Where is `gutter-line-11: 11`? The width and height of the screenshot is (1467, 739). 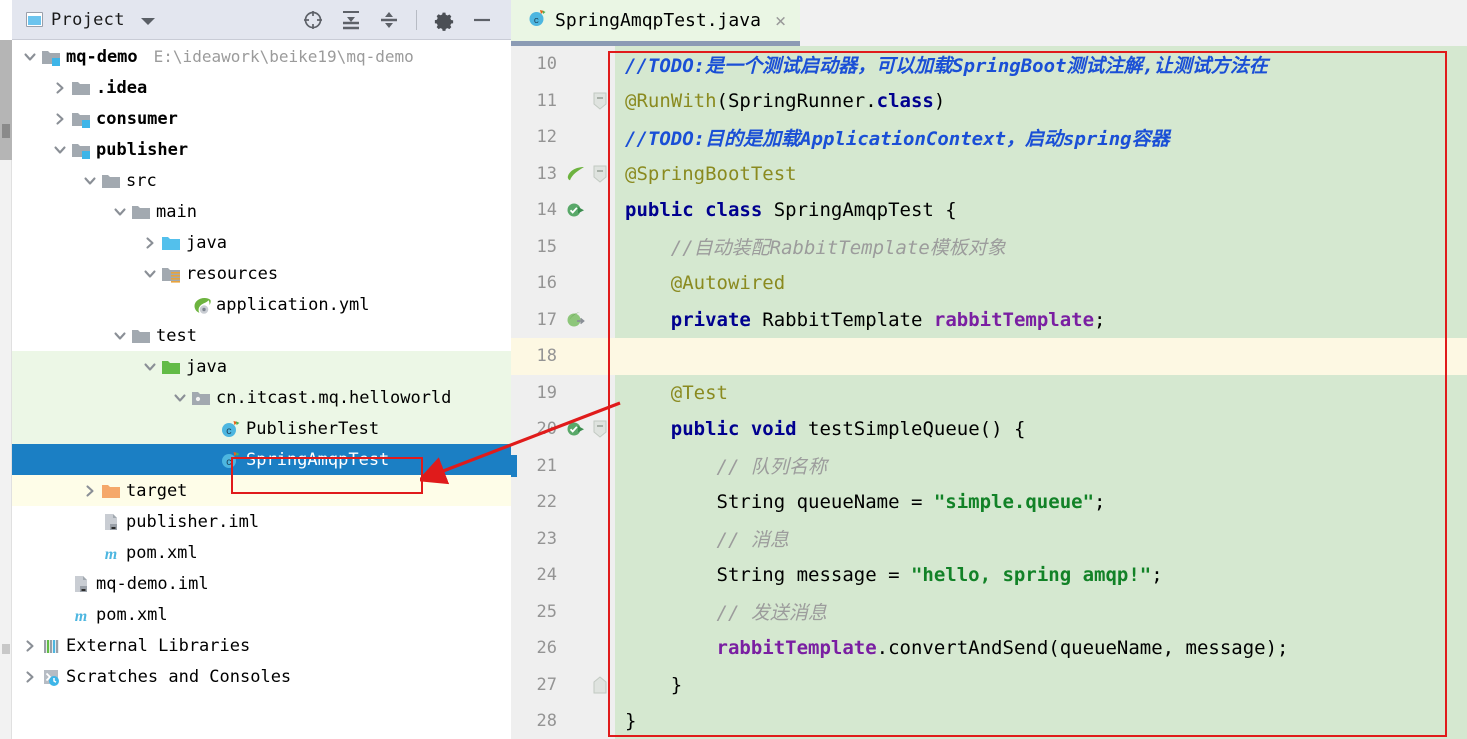 gutter-line-11: 11 is located at coordinates (563, 101).